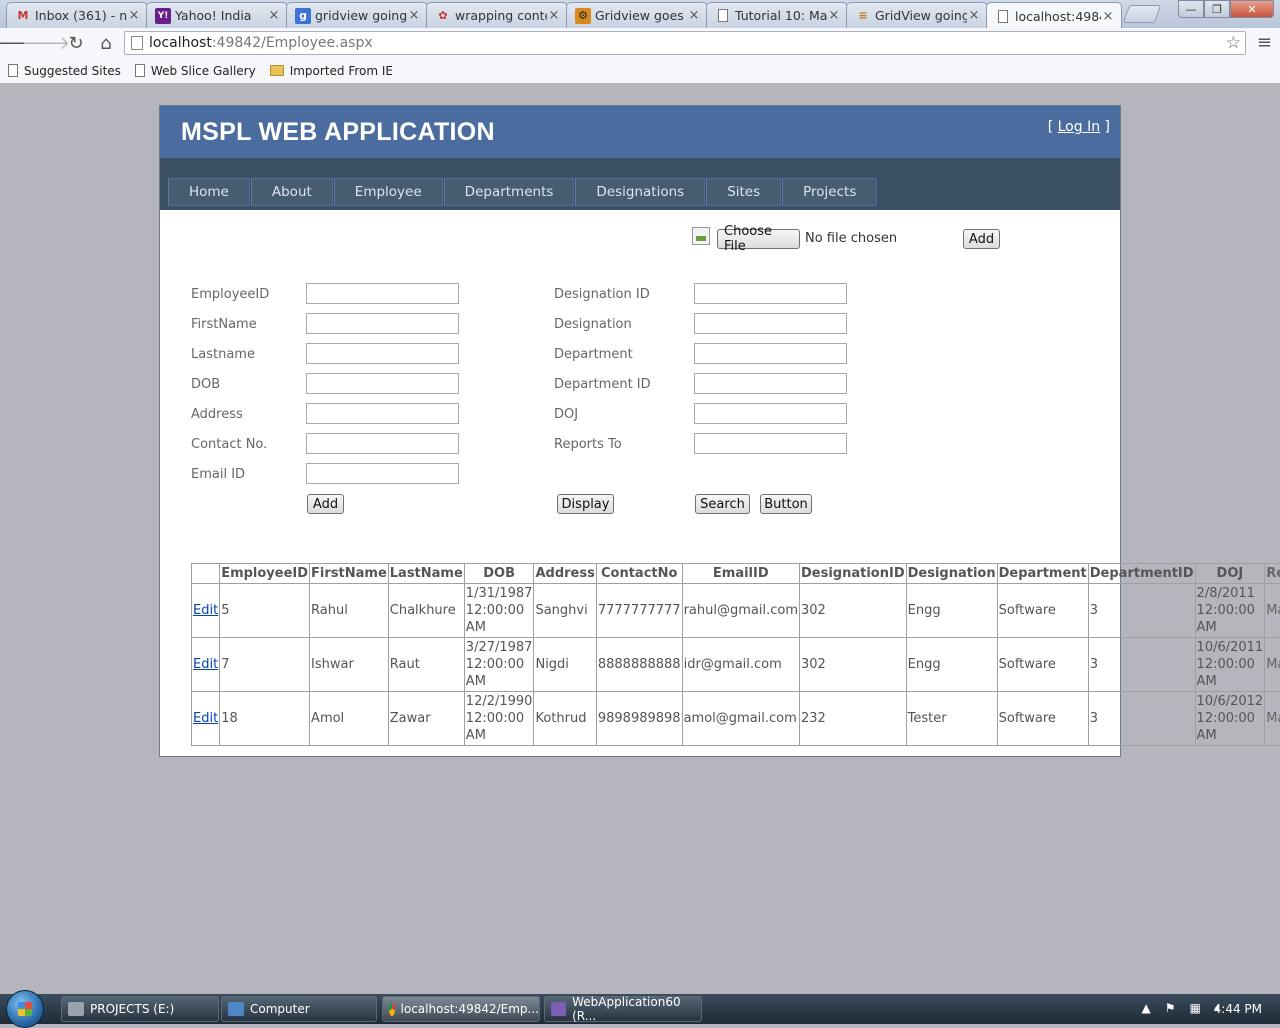 The width and height of the screenshot is (1280, 1028). I want to click on taskbar-clock: 4:44 PM, so click(1238, 1009).